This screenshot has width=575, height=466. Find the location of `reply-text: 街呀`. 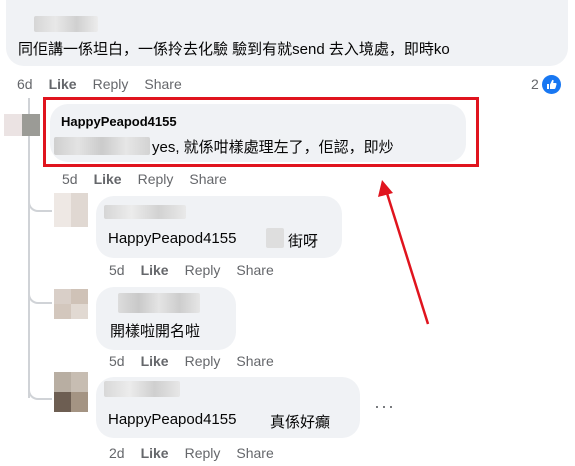

reply-text: 街呀 is located at coordinates (303, 241).